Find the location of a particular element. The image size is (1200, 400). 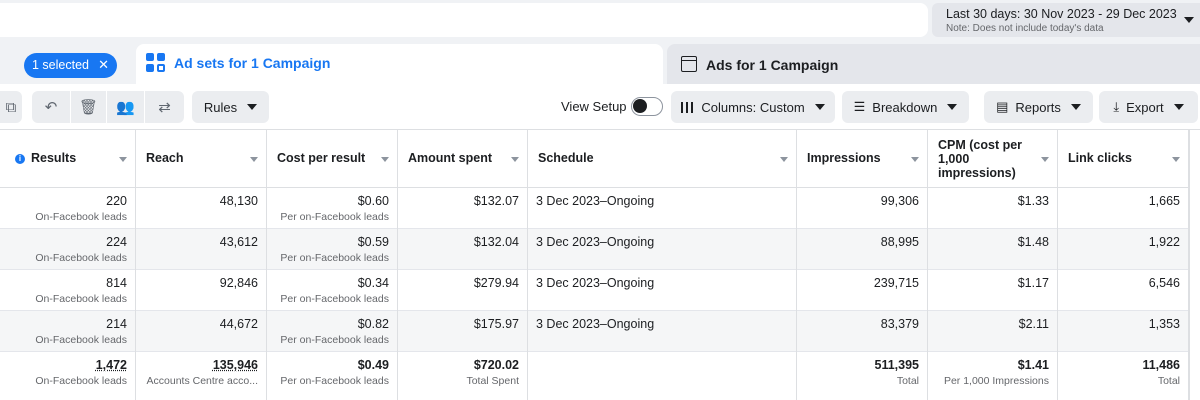

view-setup-toggle is located at coordinates (647, 106).